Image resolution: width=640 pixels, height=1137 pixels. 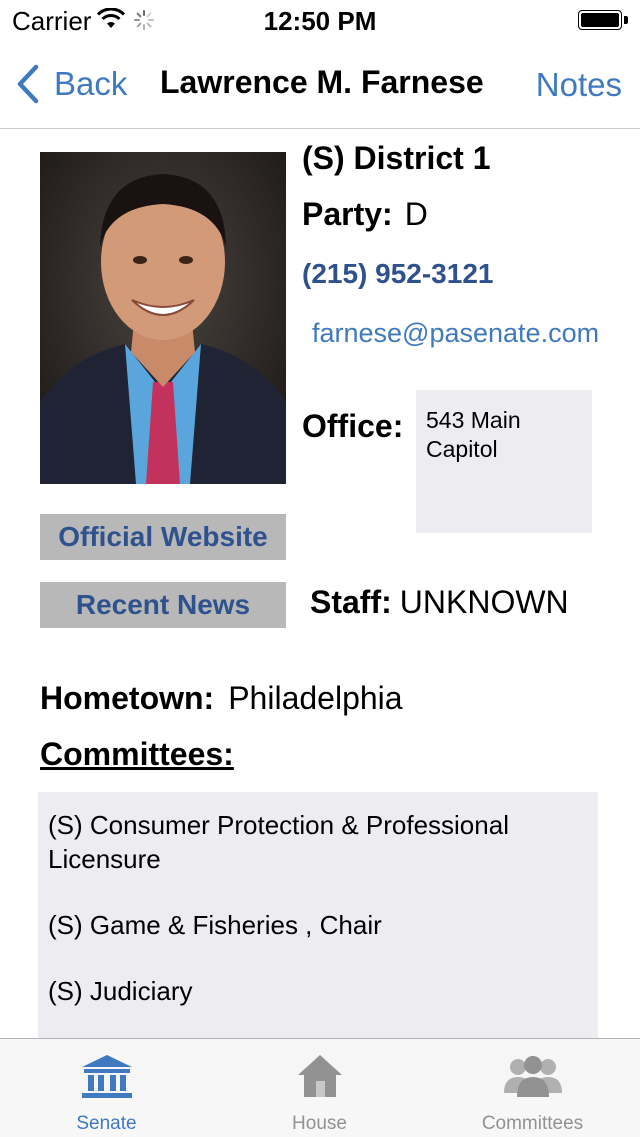 I want to click on staff-label: Staff:, so click(x=351, y=602).